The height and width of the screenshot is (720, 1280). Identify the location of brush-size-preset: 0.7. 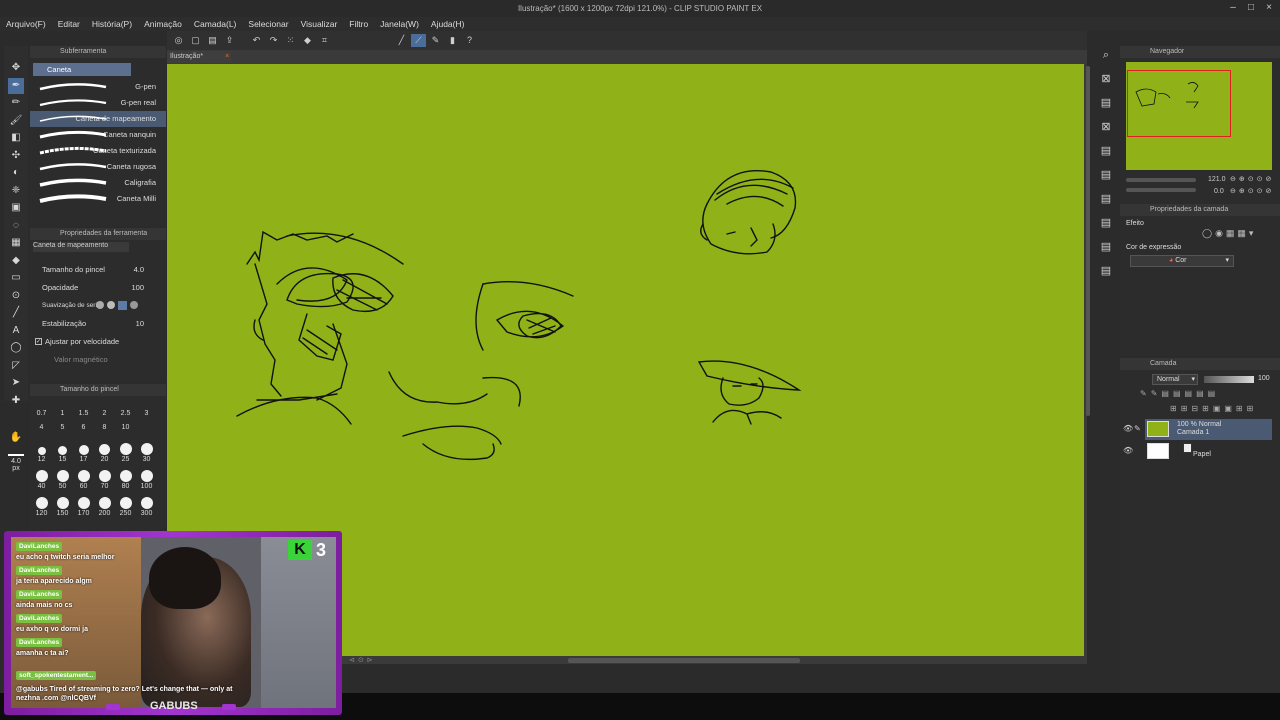
(41, 416).